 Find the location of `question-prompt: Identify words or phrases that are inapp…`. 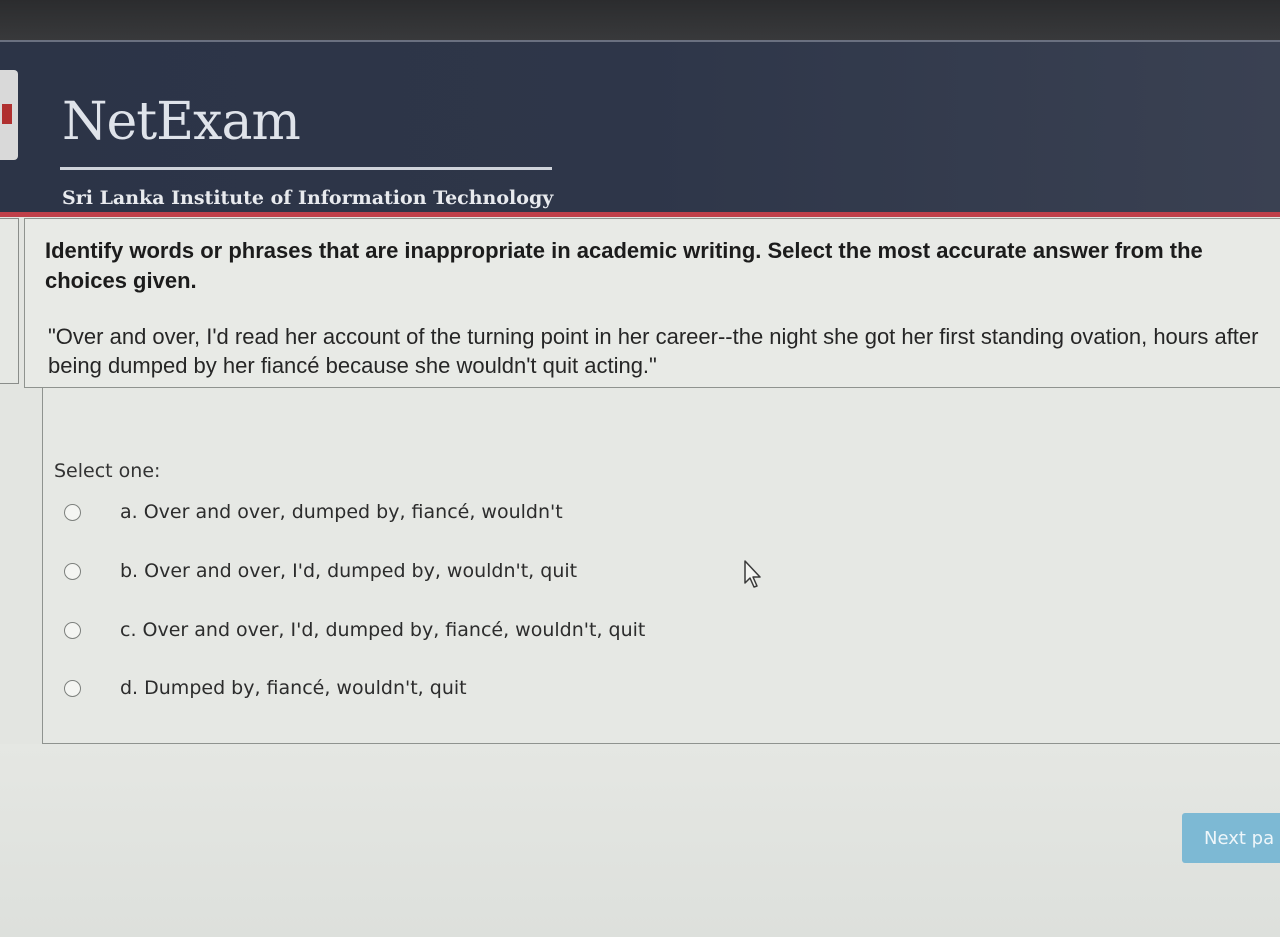

question-prompt: Identify words or phrases that are inapp… is located at coordinates (624, 265).